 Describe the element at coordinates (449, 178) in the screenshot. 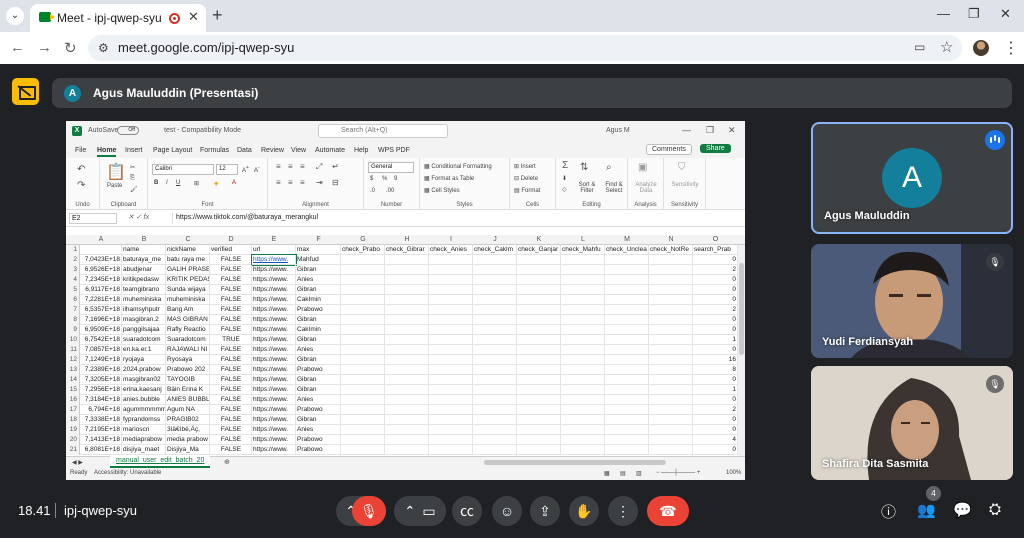

I see `format-as-table-button: ▦ Format as Table` at that location.